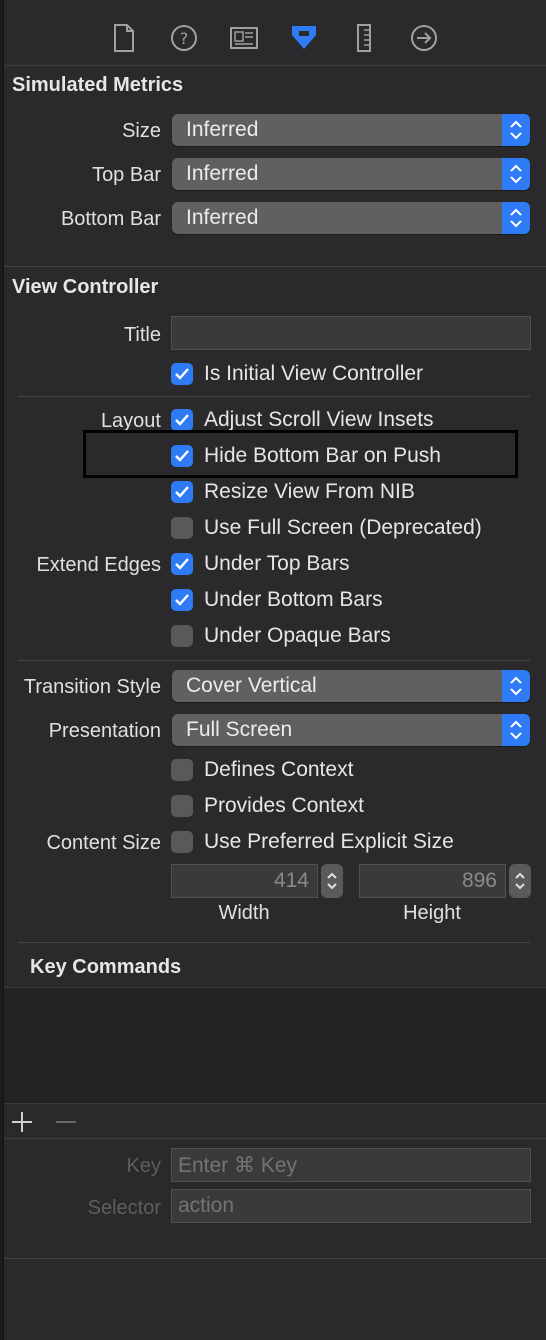 Image resolution: width=546 pixels, height=1340 pixels. Describe the element at coordinates (110, 219) in the screenshot. I see `bottom-bar-label: Bottom Bar` at that location.